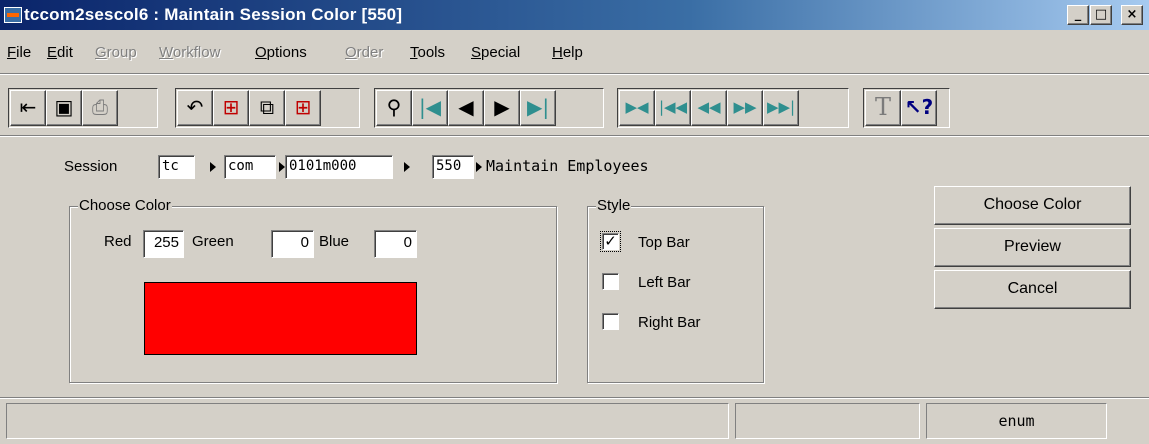  I want to click on insert-record-icon: ⊞, so click(231, 108).